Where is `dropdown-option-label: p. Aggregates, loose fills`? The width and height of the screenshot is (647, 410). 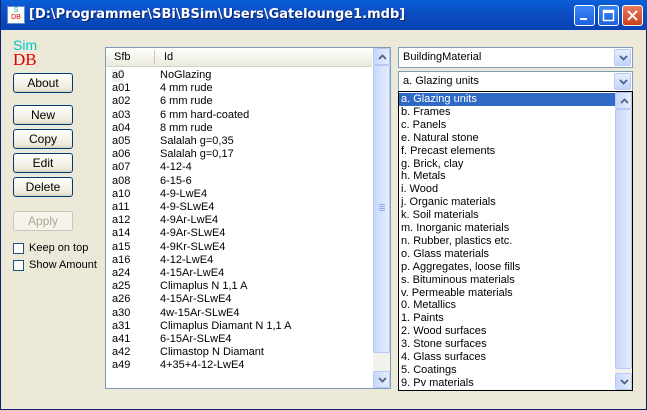
dropdown-option-label: p. Aggregates, loose fills is located at coordinates (461, 266).